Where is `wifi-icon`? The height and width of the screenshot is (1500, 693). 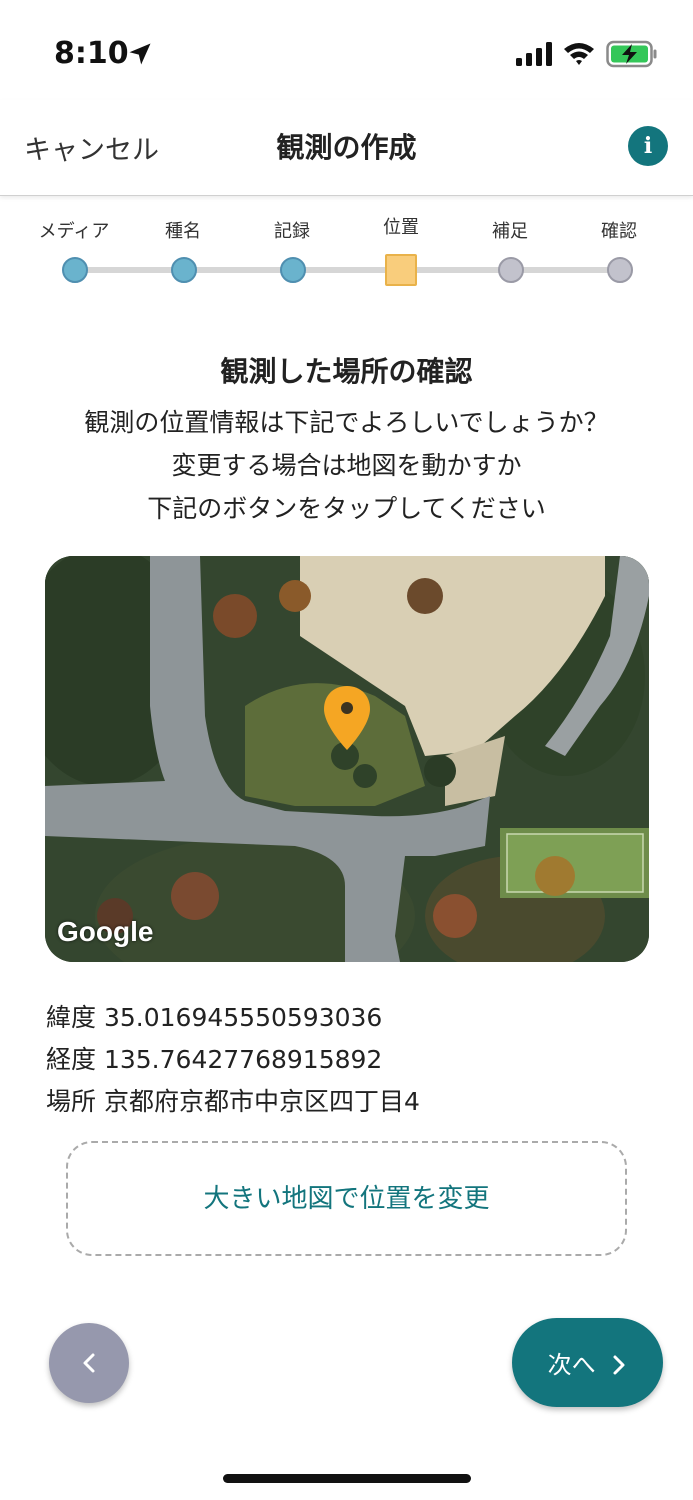
wifi-icon is located at coordinates (579, 54).